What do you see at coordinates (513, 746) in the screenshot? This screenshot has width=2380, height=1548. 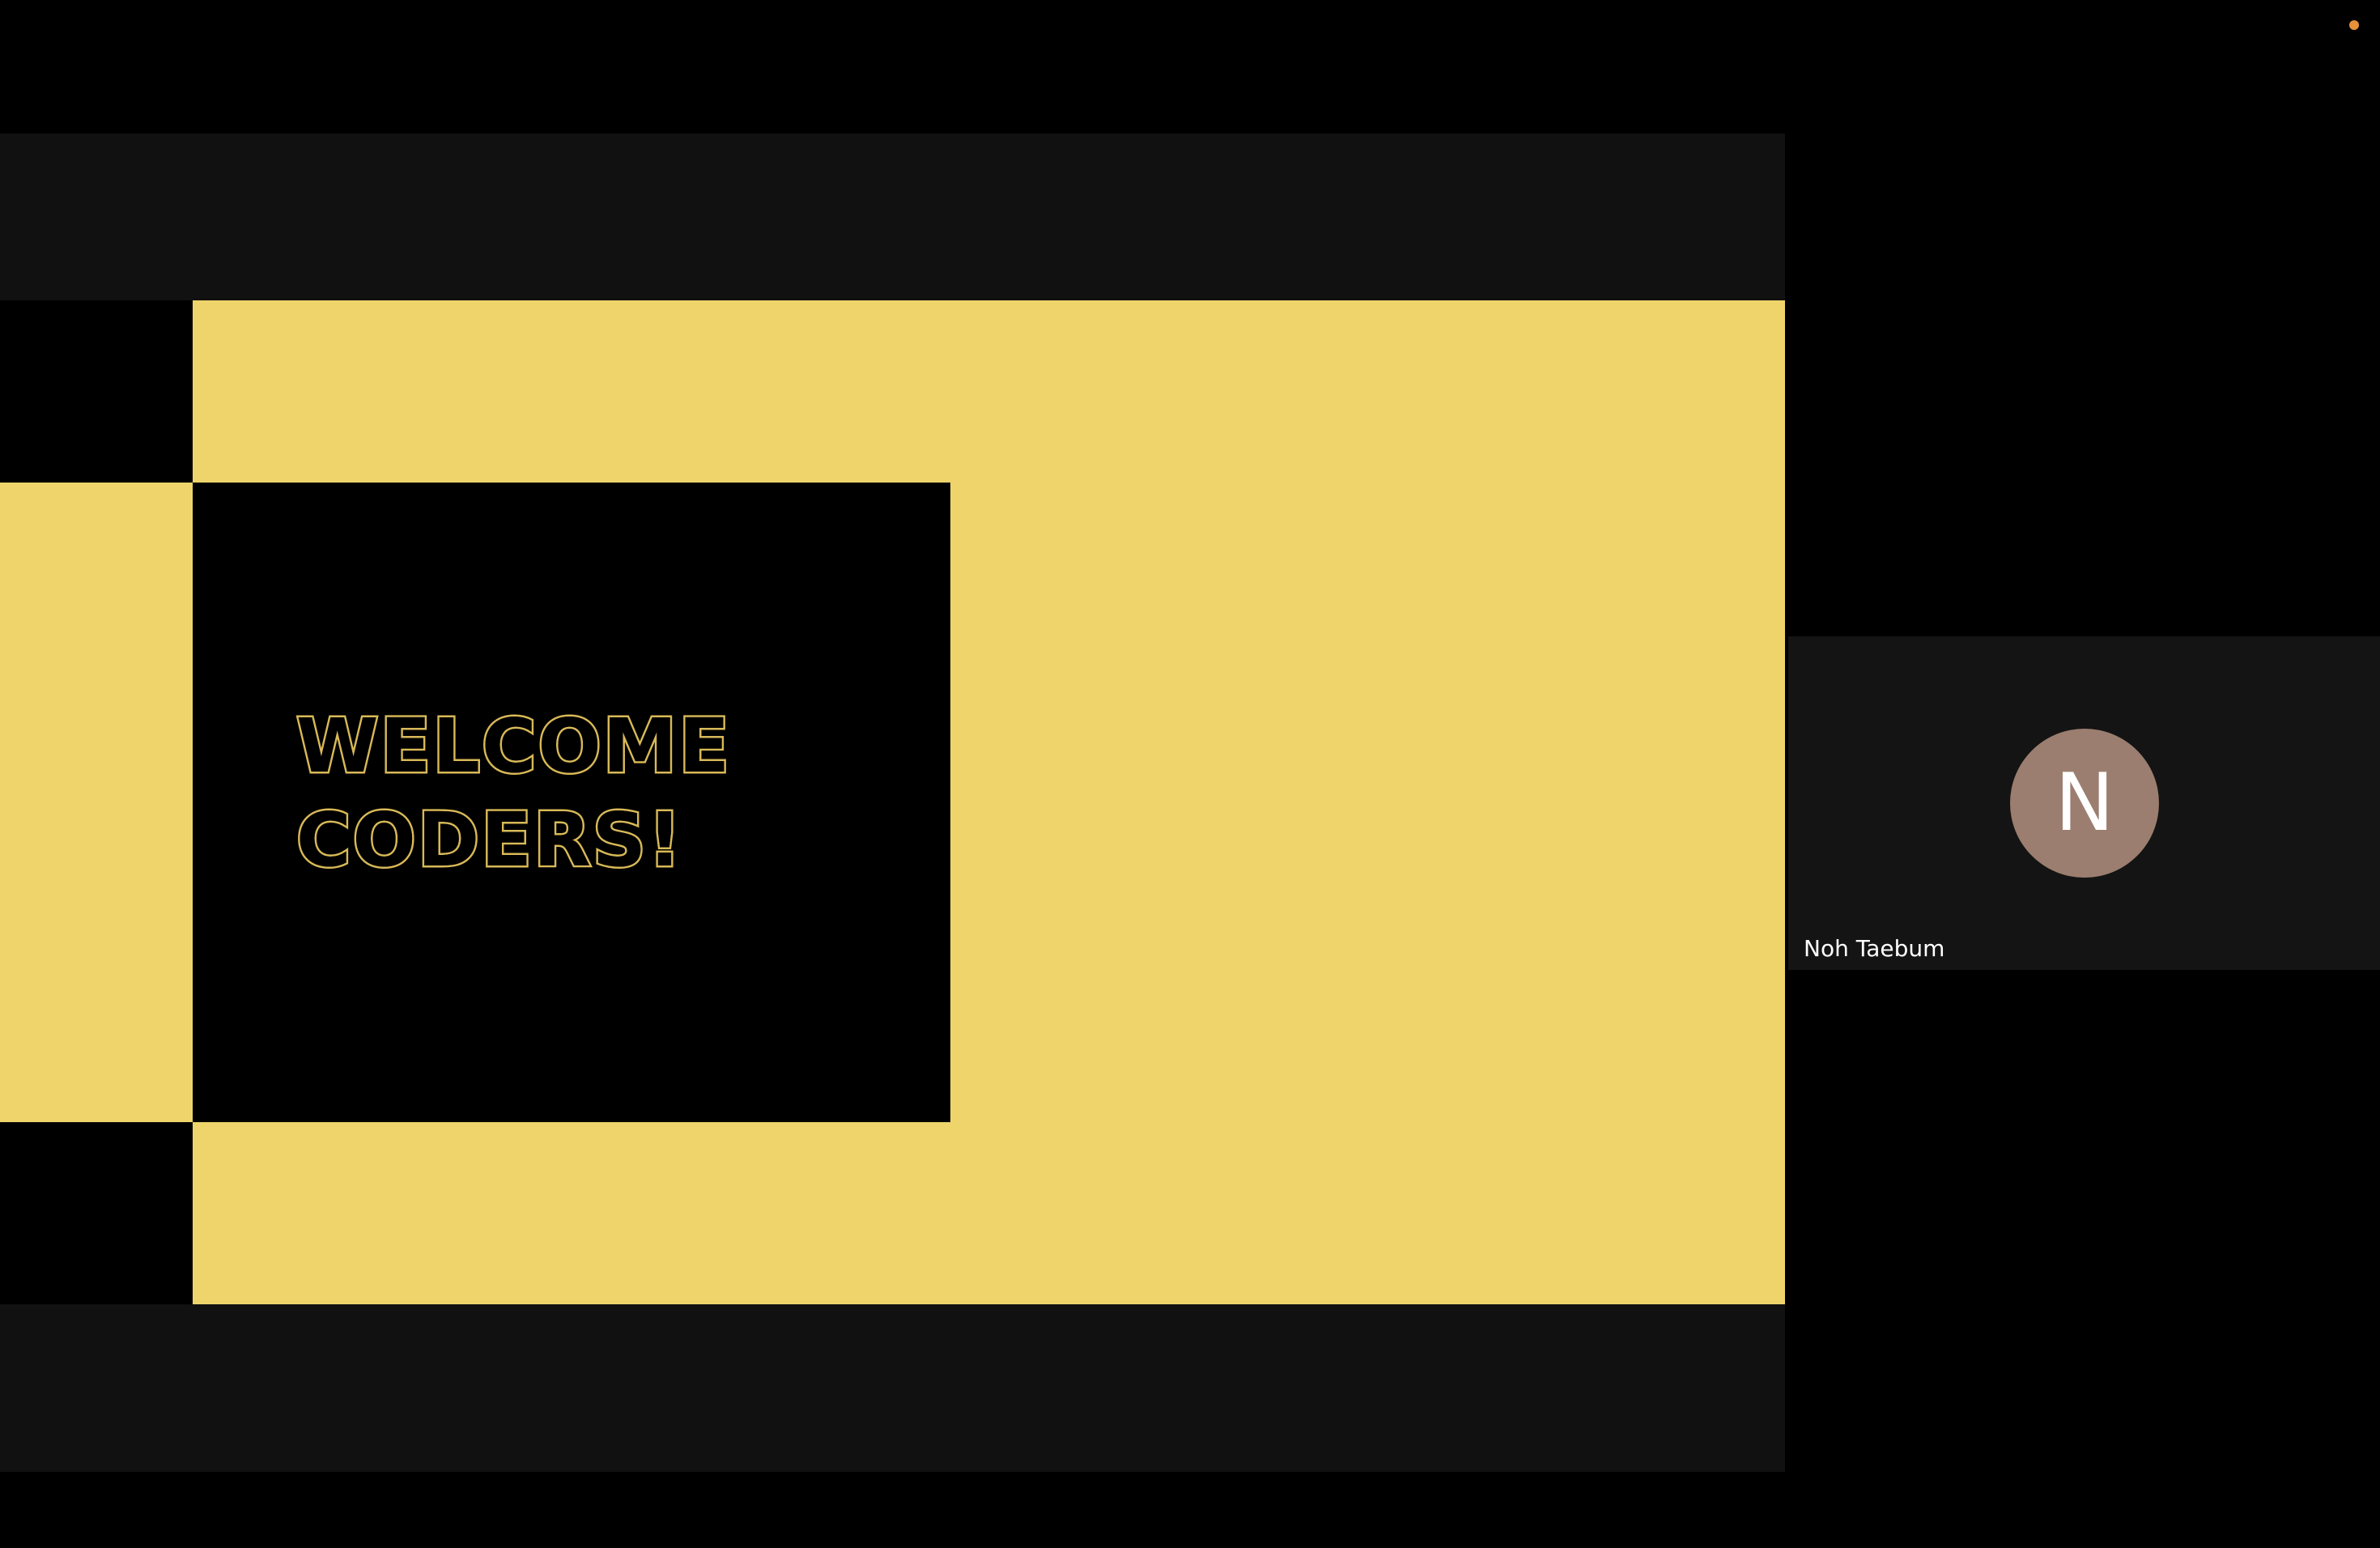 I see `slide-title-line-1: Welcome` at bounding box center [513, 746].